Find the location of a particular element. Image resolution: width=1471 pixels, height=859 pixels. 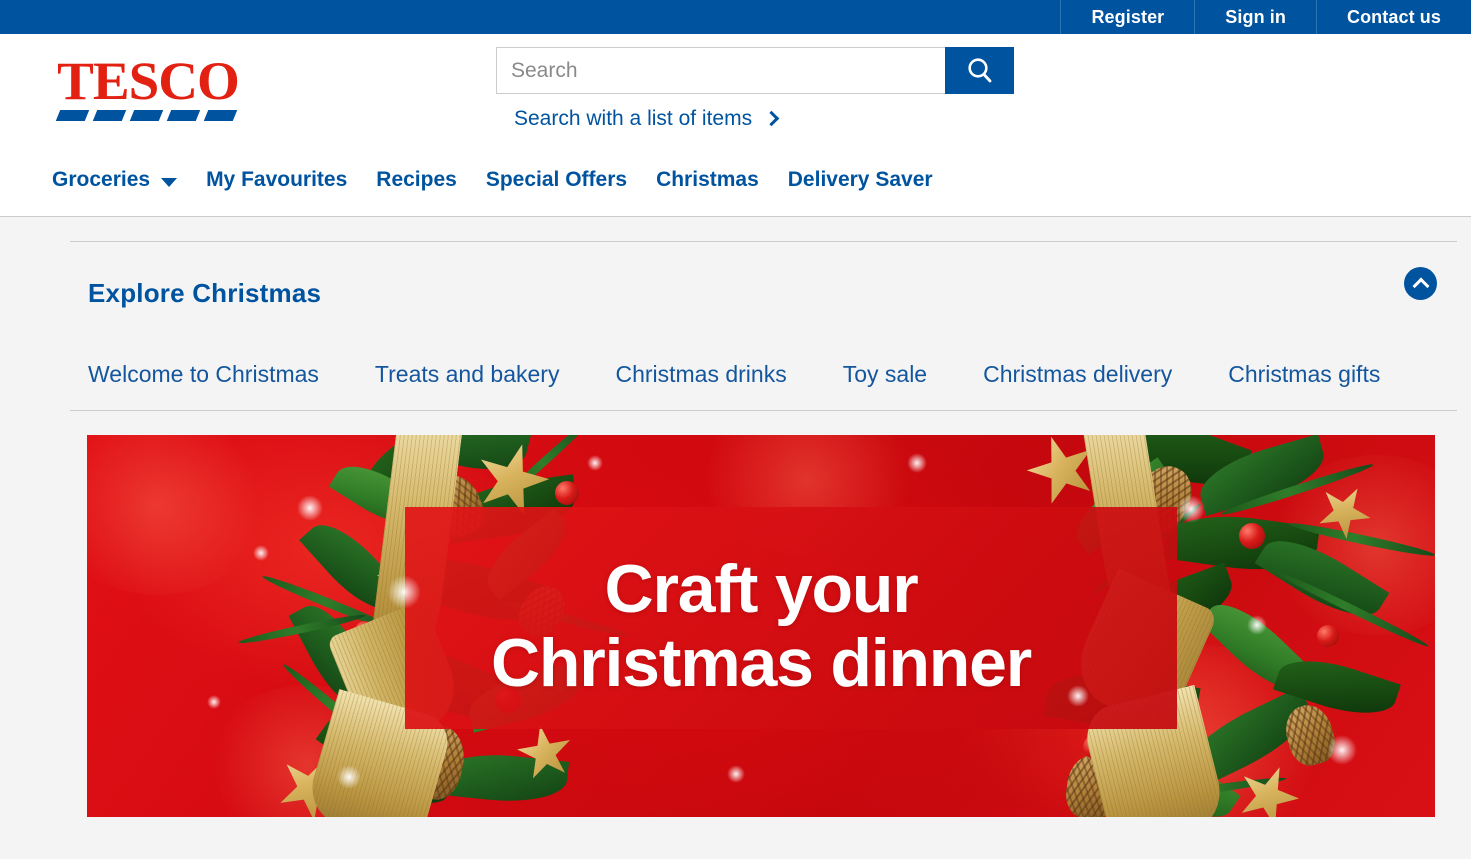

nav-special-offers-label: Special Offers is located at coordinates (556, 179).